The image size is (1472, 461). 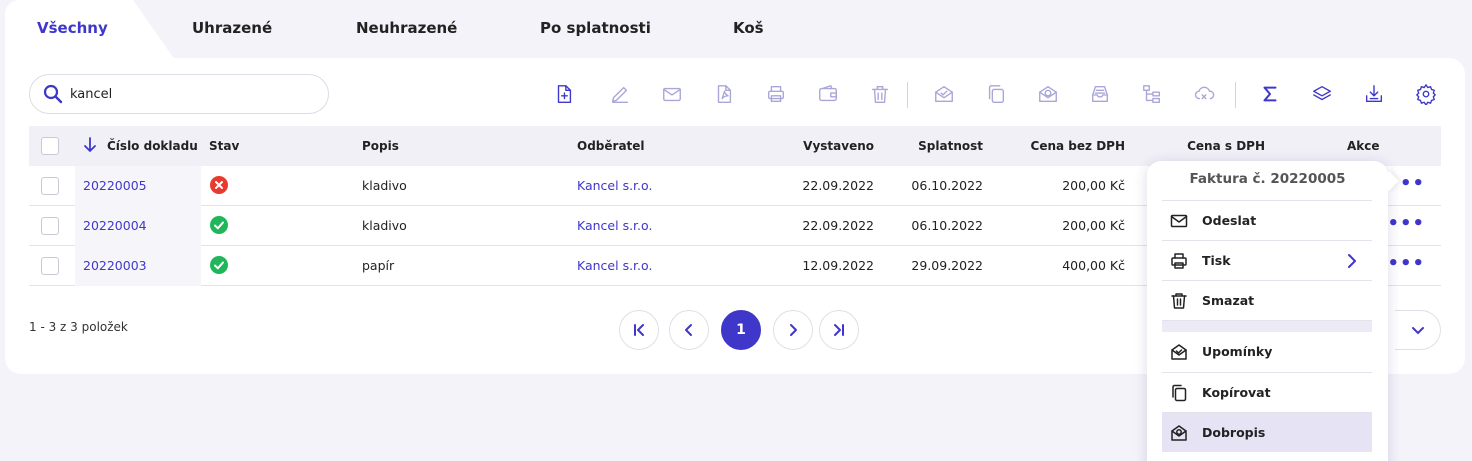 What do you see at coordinates (1267, 260) in the screenshot?
I see `menu-item-print: Tisk` at bounding box center [1267, 260].